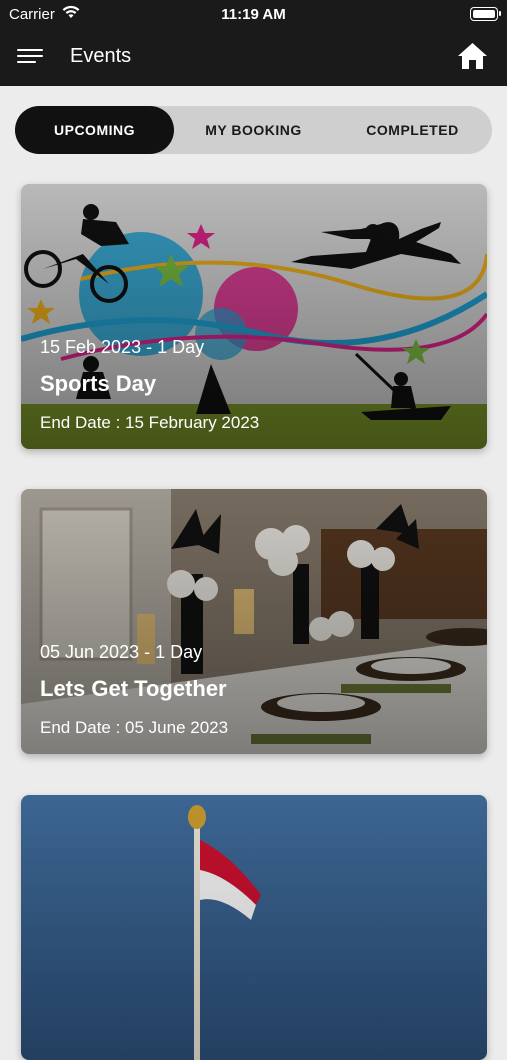 This screenshot has width=507, height=1060. What do you see at coordinates (101, 56) in the screenshot?
I see `page-title: Events` at bounding box center [101, 56].